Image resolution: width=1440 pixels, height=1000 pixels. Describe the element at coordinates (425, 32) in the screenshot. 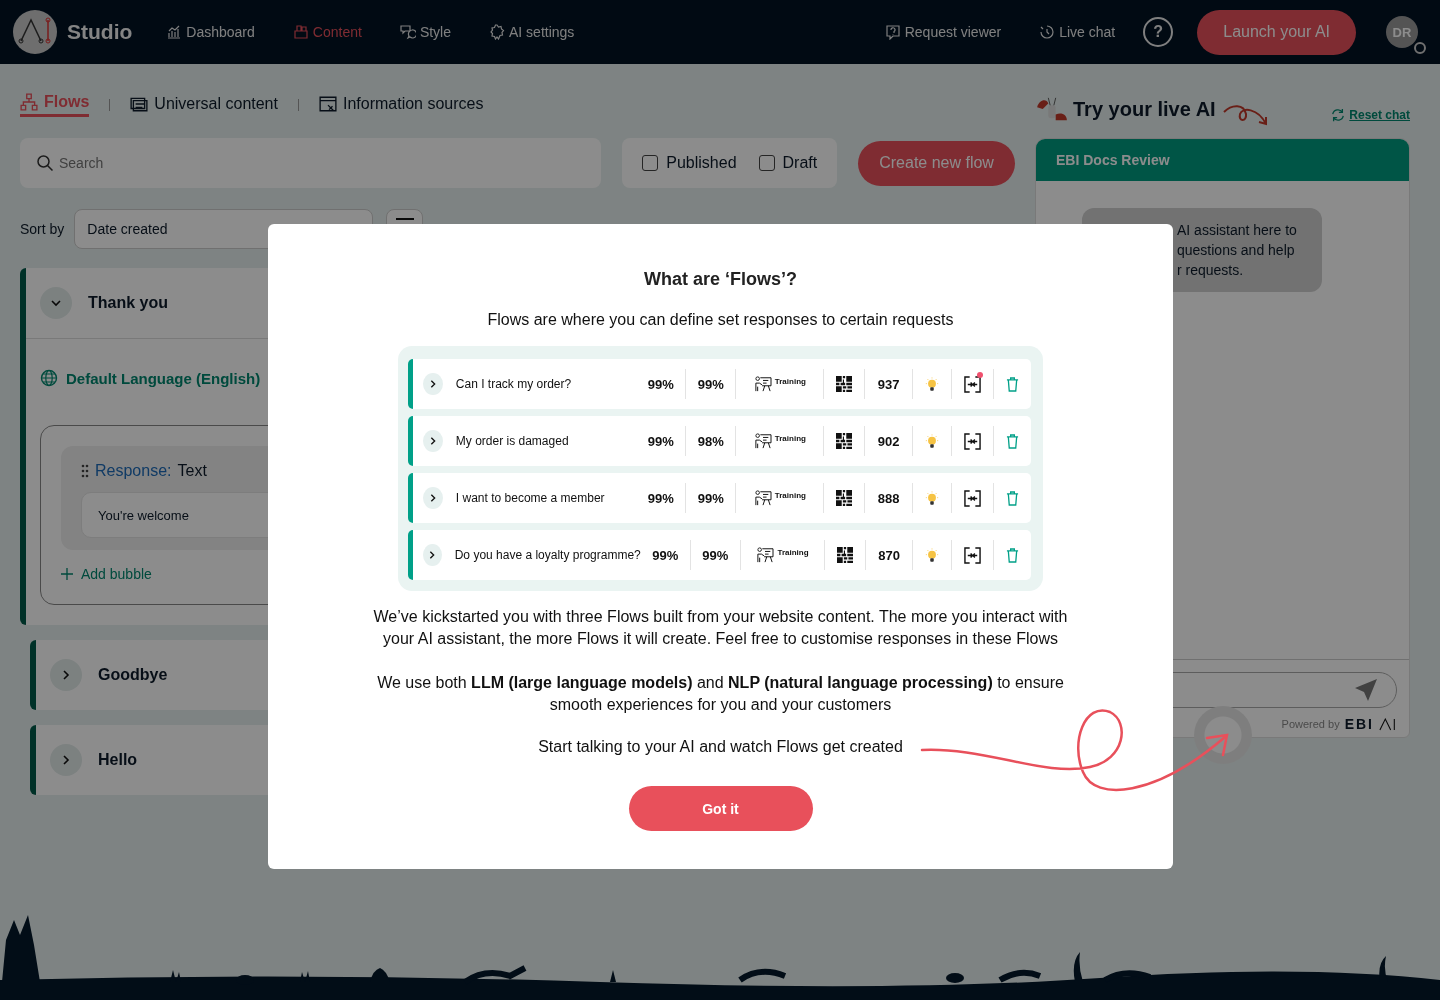

I see `nav-link: Style` at that location.